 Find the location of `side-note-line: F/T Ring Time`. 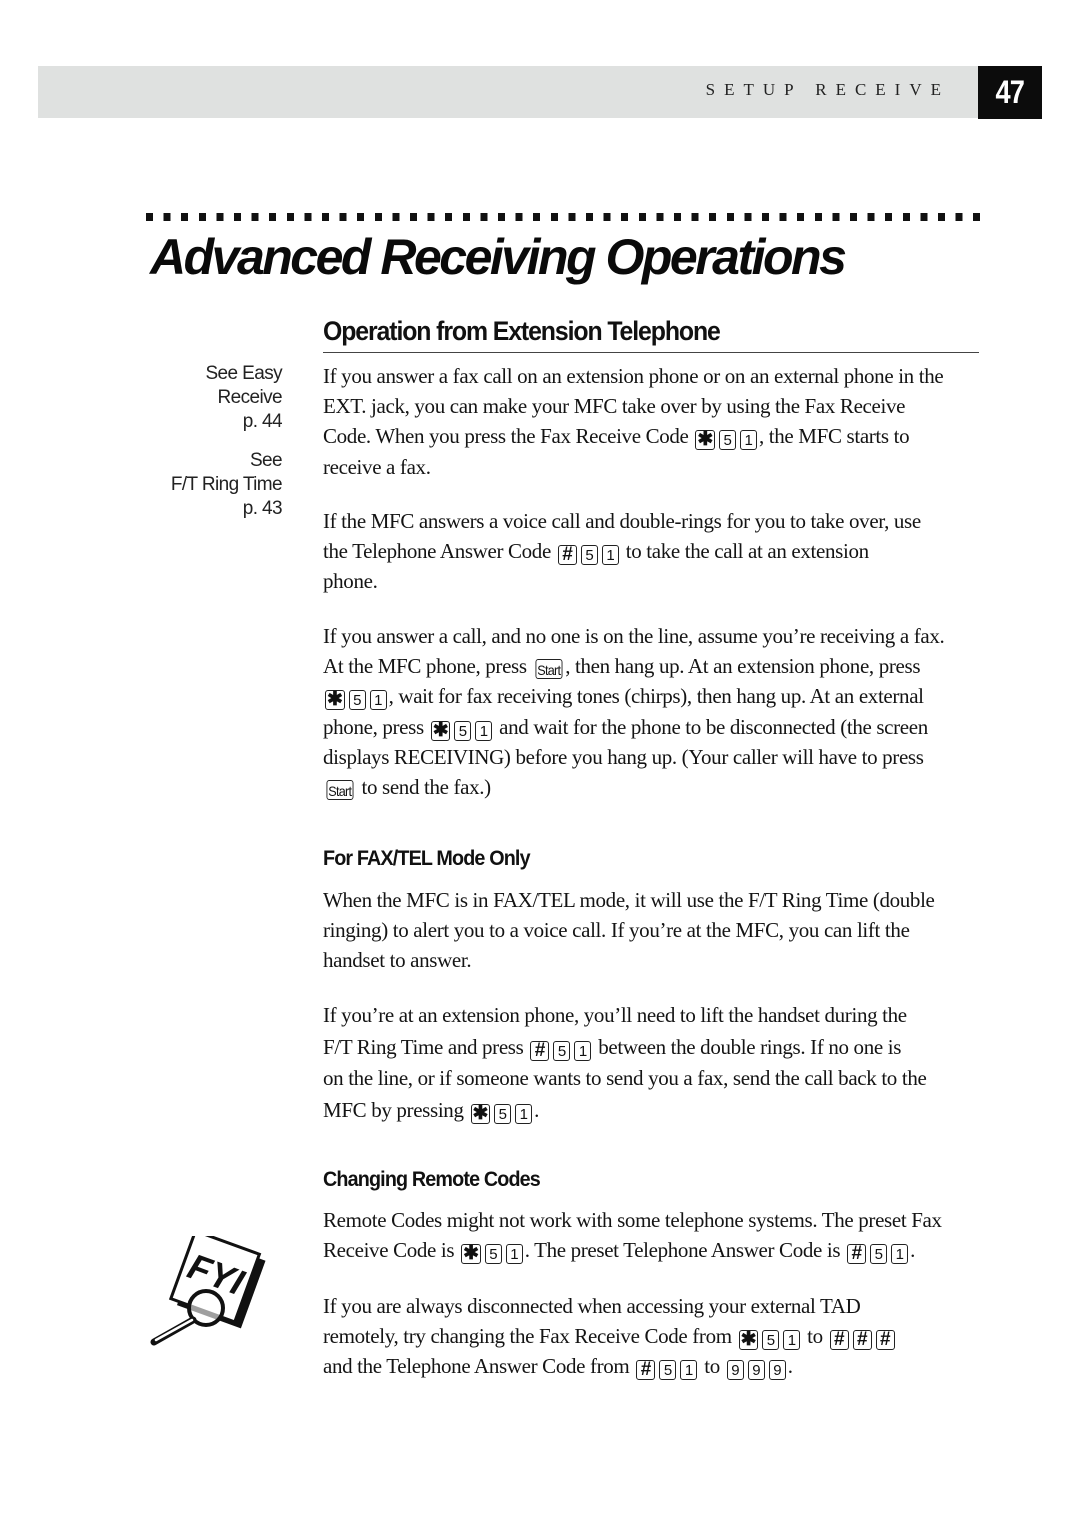

side-note-line: F/T Ring Time is located at coordinates (226, 484).